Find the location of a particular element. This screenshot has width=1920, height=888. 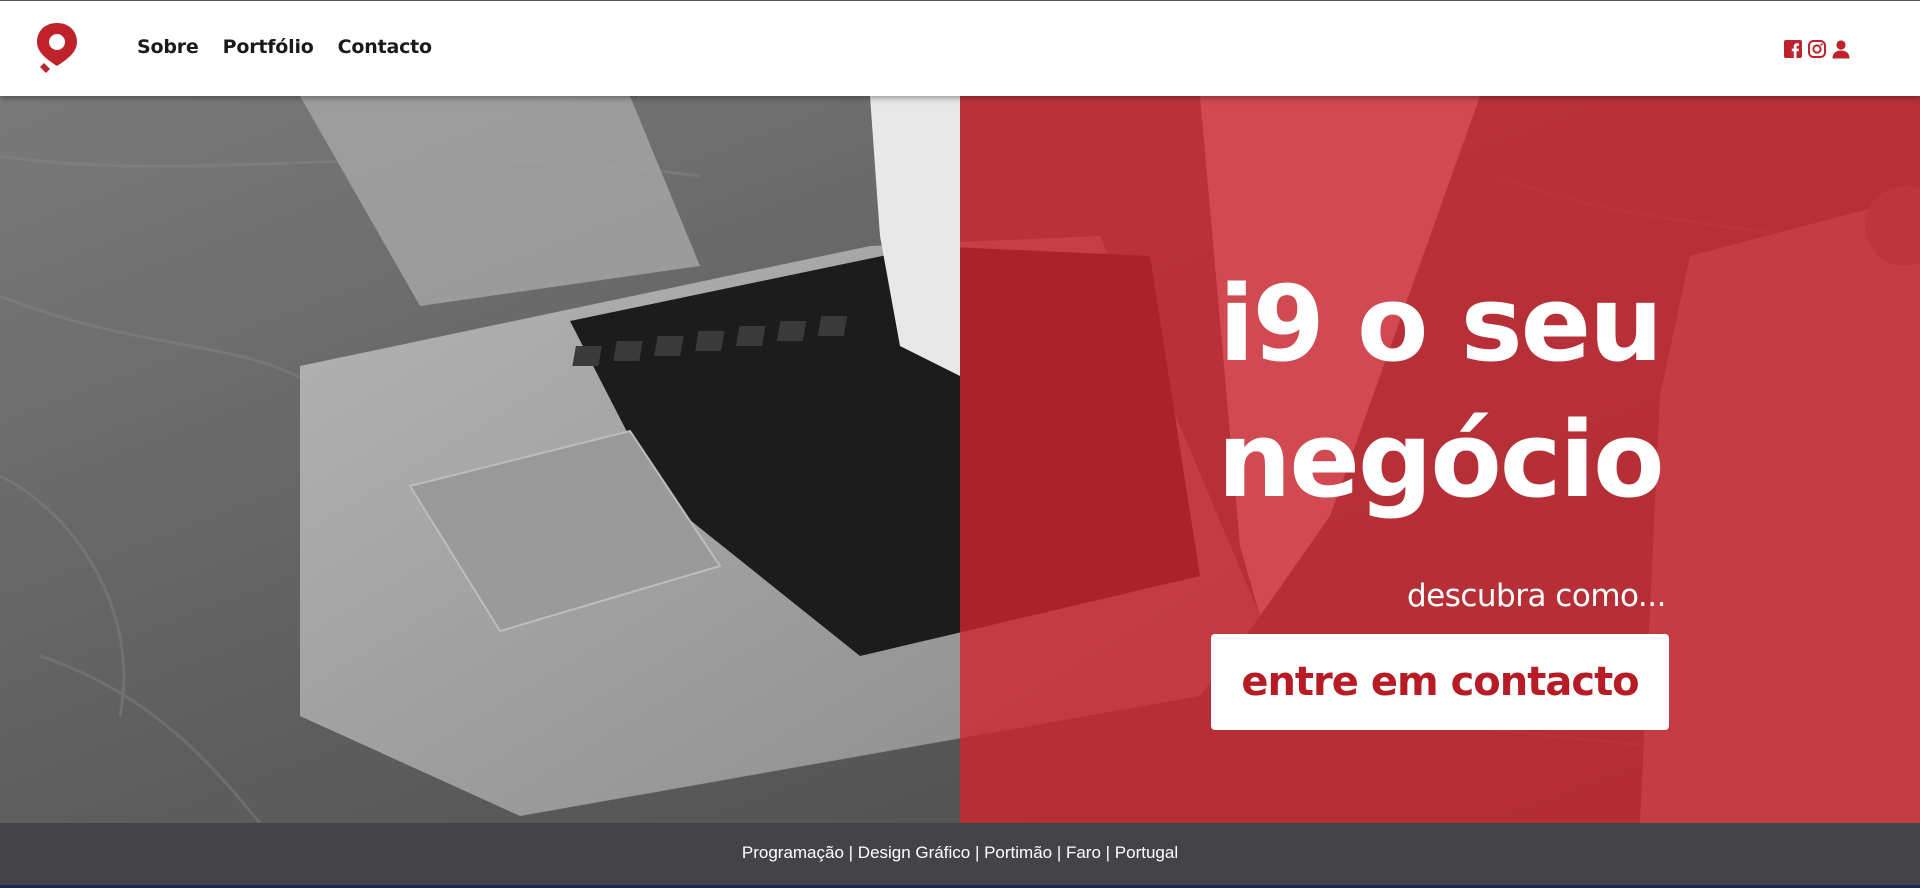

social-links is located at coordinates (1817, 49).